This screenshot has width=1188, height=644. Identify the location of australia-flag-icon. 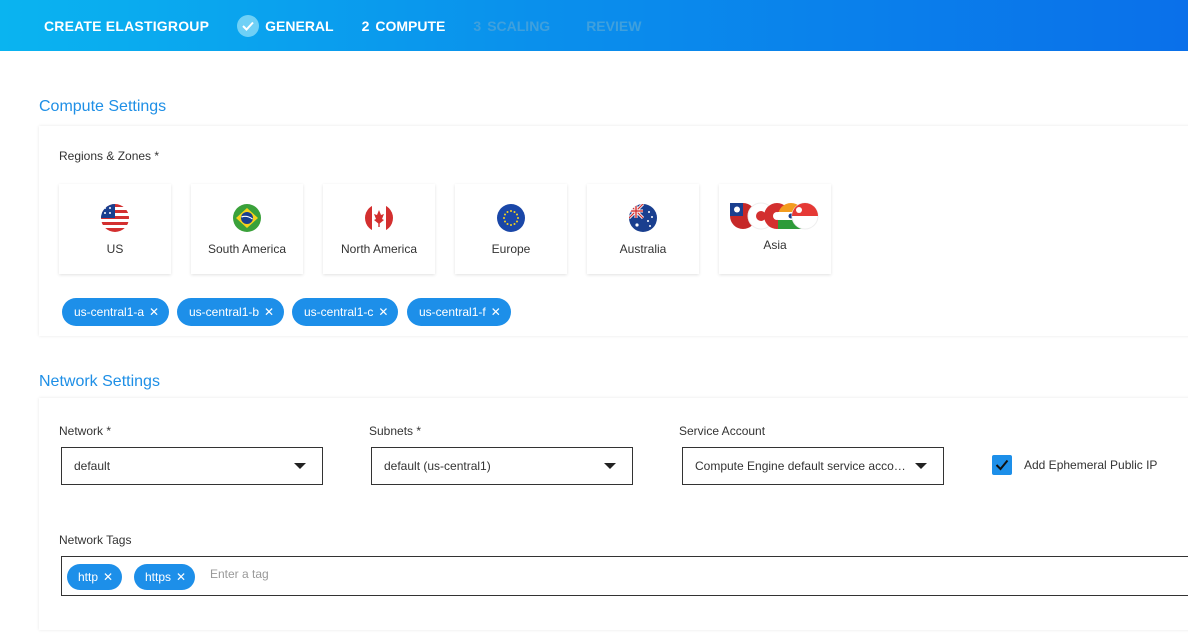
(643, 218).